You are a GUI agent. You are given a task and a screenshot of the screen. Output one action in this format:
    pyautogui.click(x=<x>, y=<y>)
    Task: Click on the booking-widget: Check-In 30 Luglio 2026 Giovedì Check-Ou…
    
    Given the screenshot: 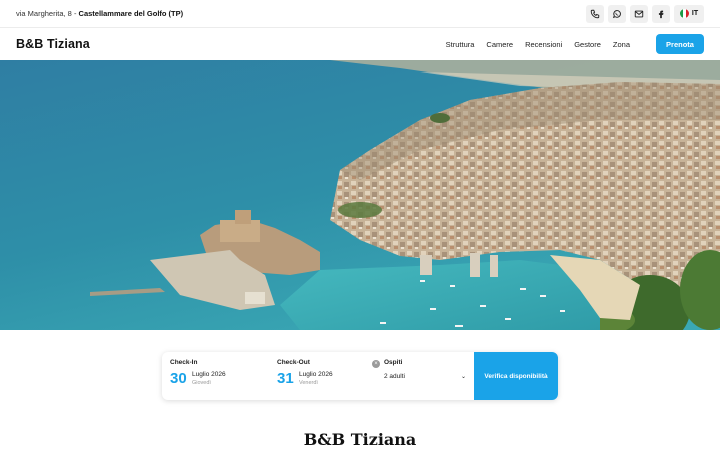 What is the action you would take?
    pyautogui.click(x=360, y=376)
    